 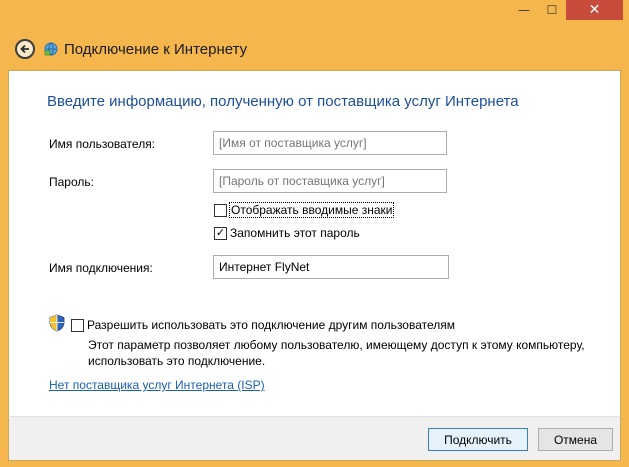 I want to click on back-arrow-icon, so click(x=24, y=49).